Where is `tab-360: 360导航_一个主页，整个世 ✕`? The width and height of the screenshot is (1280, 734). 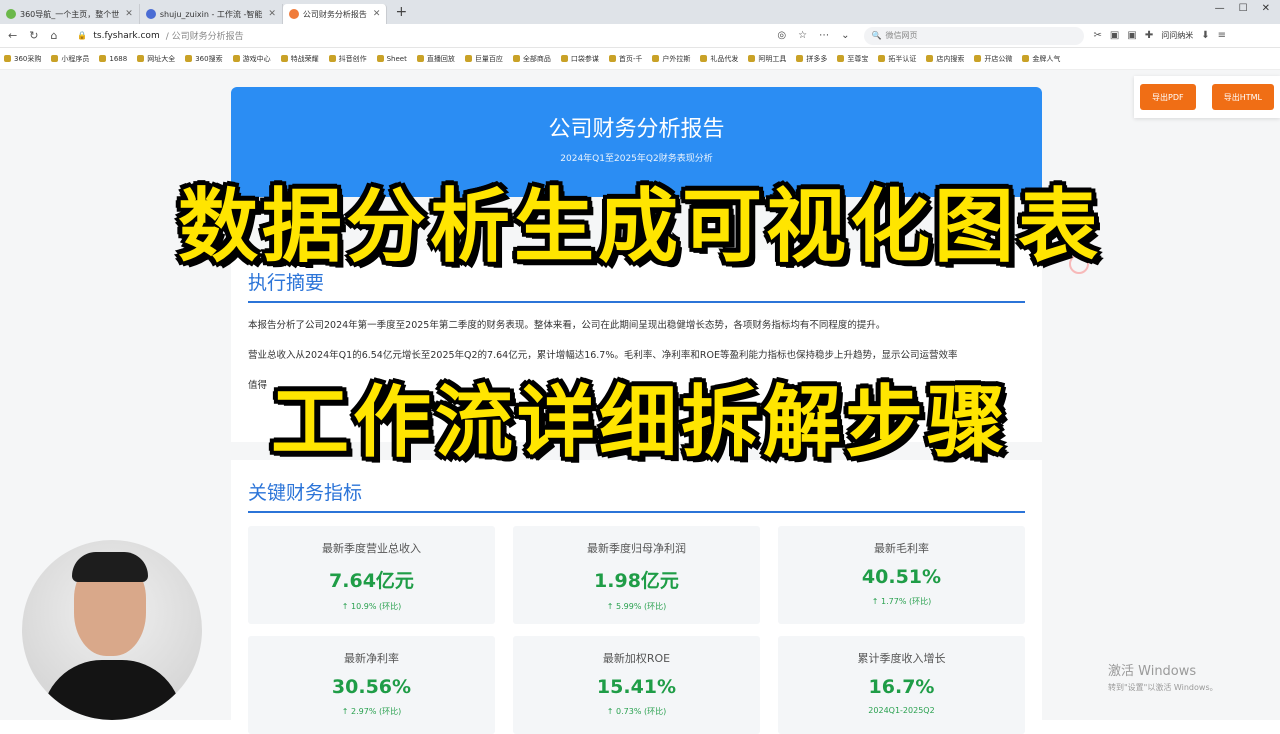
tab-360: 360导航_一个主页，整个世 ✕ is located at coordinates (70, 14).